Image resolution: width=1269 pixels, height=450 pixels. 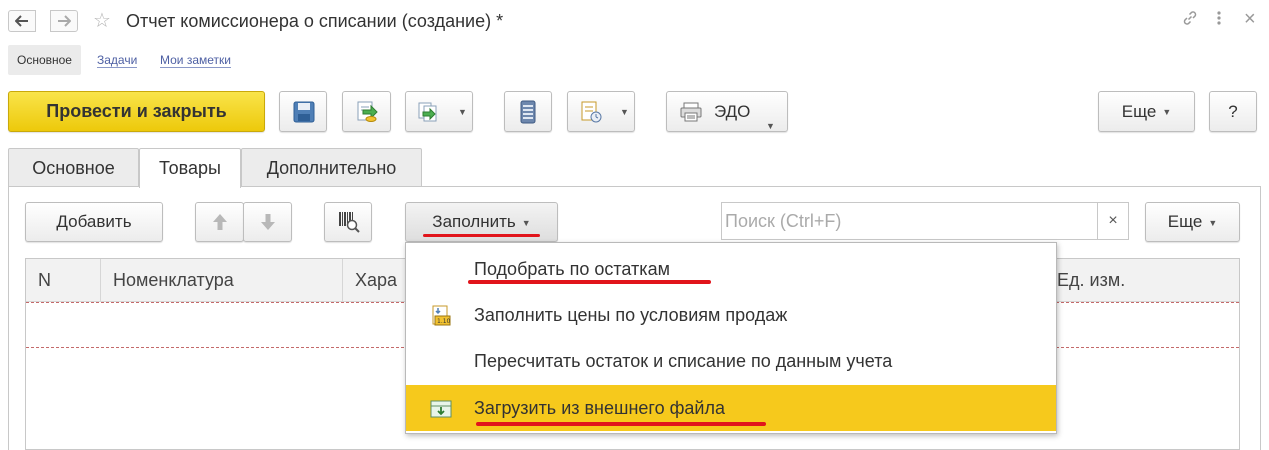 I want to click on section-tab-label: Мои заметки, so click(x=195, y=60).